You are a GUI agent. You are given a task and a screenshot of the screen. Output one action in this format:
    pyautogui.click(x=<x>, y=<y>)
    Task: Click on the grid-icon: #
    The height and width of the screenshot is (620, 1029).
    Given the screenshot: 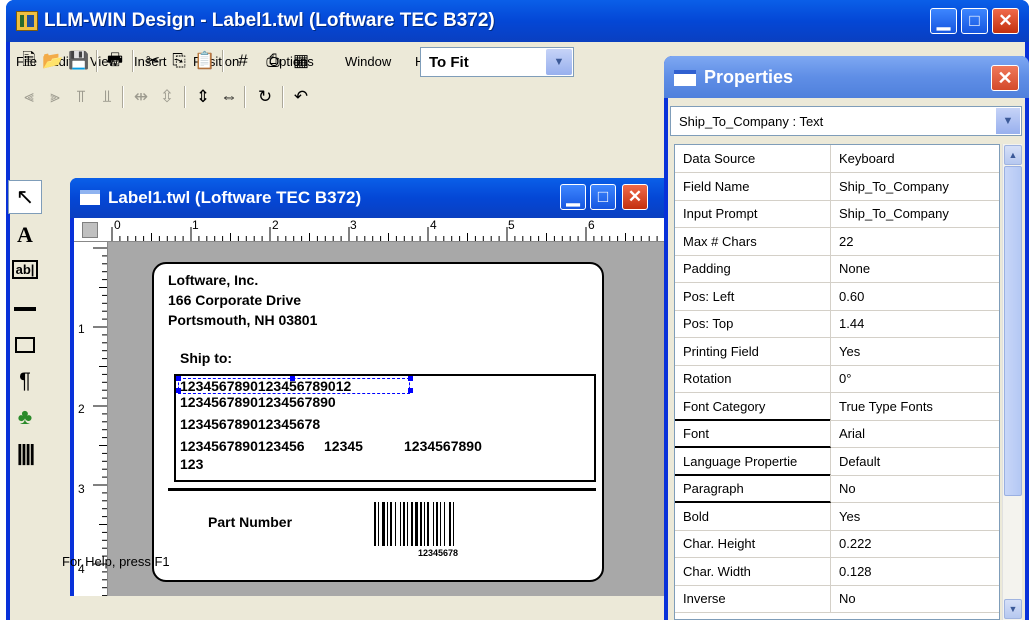 What is the action you would take?
    pyautogui.click(x=243, y=61)
    